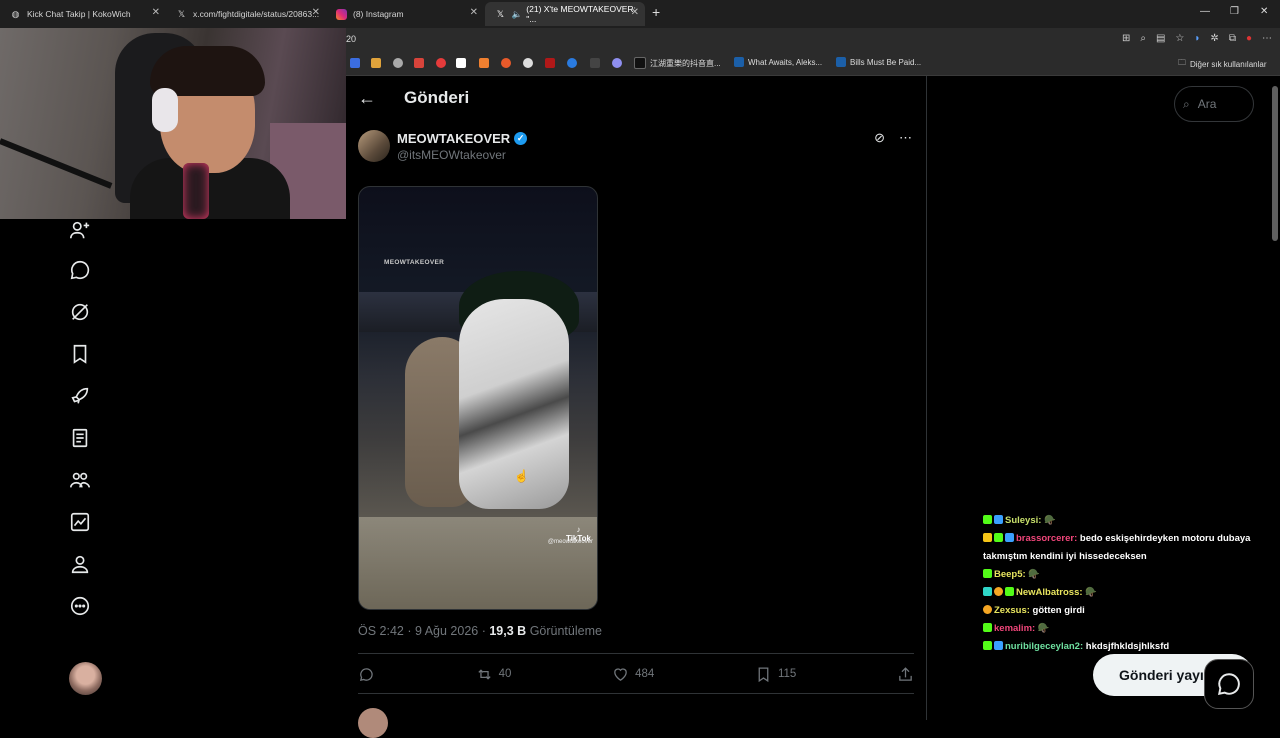 The image size is (1280, 738). Describe the element at coordinates (640, 63) in the screenshot. I see `tiktok-icon` at that location.